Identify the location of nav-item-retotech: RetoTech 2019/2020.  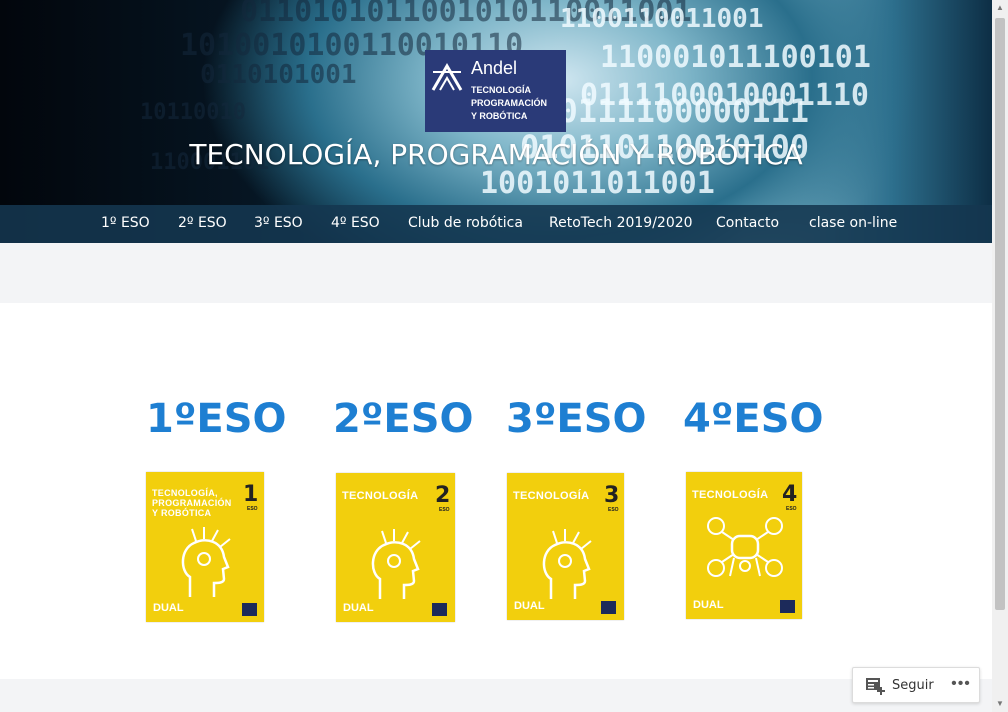
(621, 223).